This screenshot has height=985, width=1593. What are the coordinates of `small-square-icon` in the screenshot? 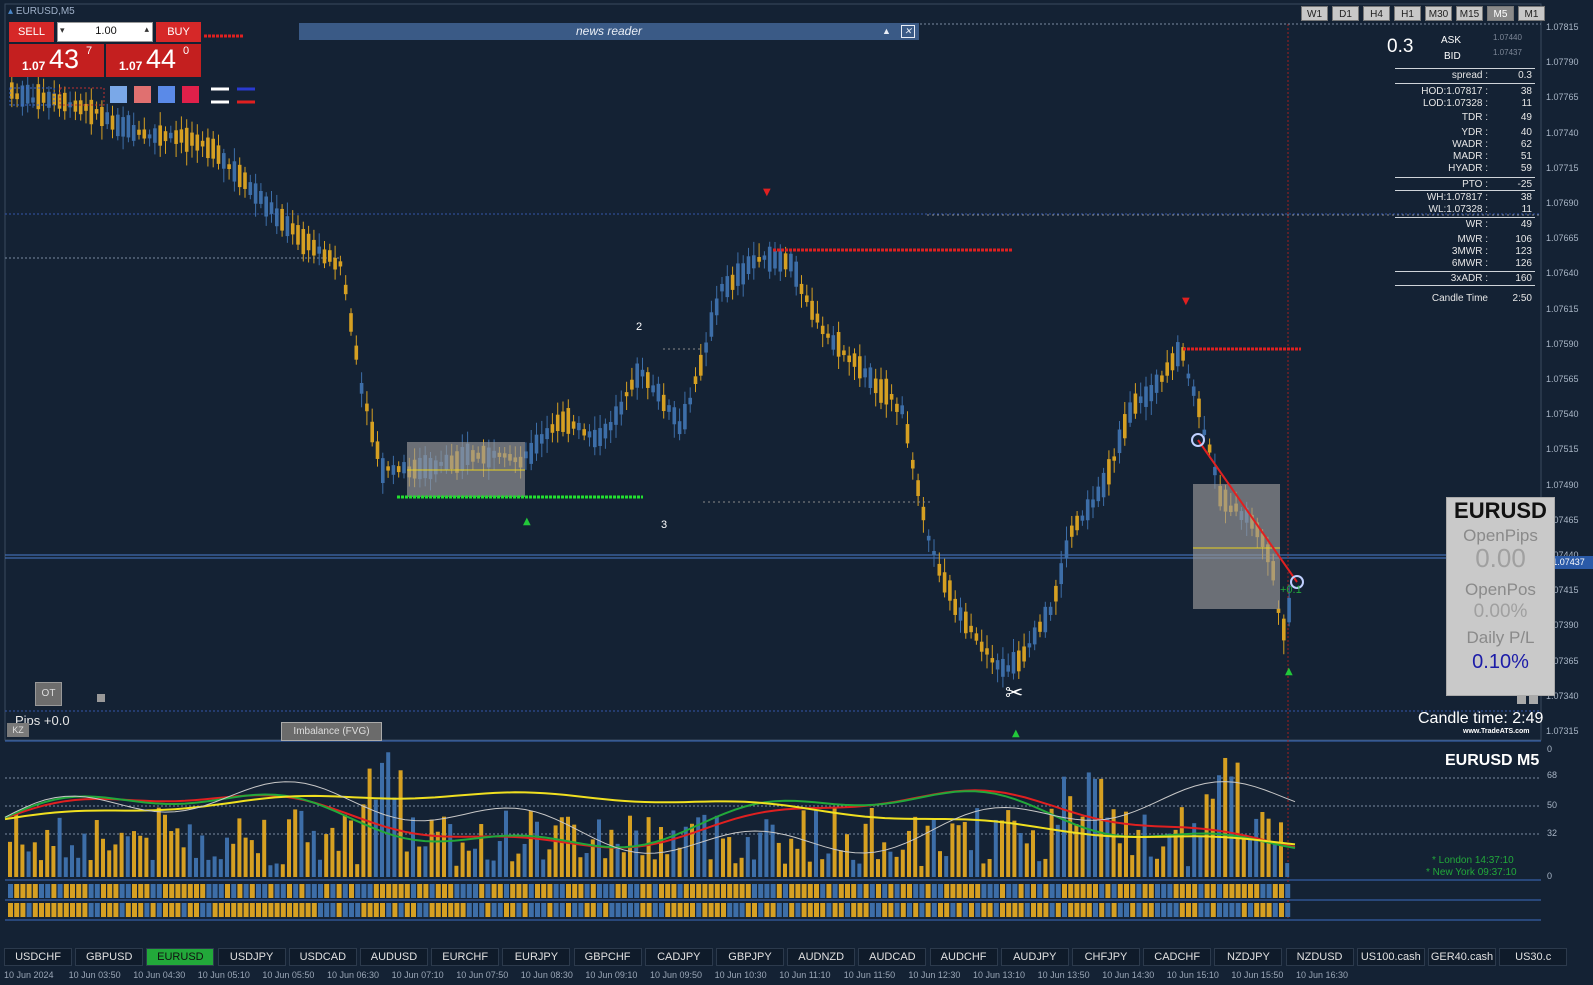 It's located at (101, 698).